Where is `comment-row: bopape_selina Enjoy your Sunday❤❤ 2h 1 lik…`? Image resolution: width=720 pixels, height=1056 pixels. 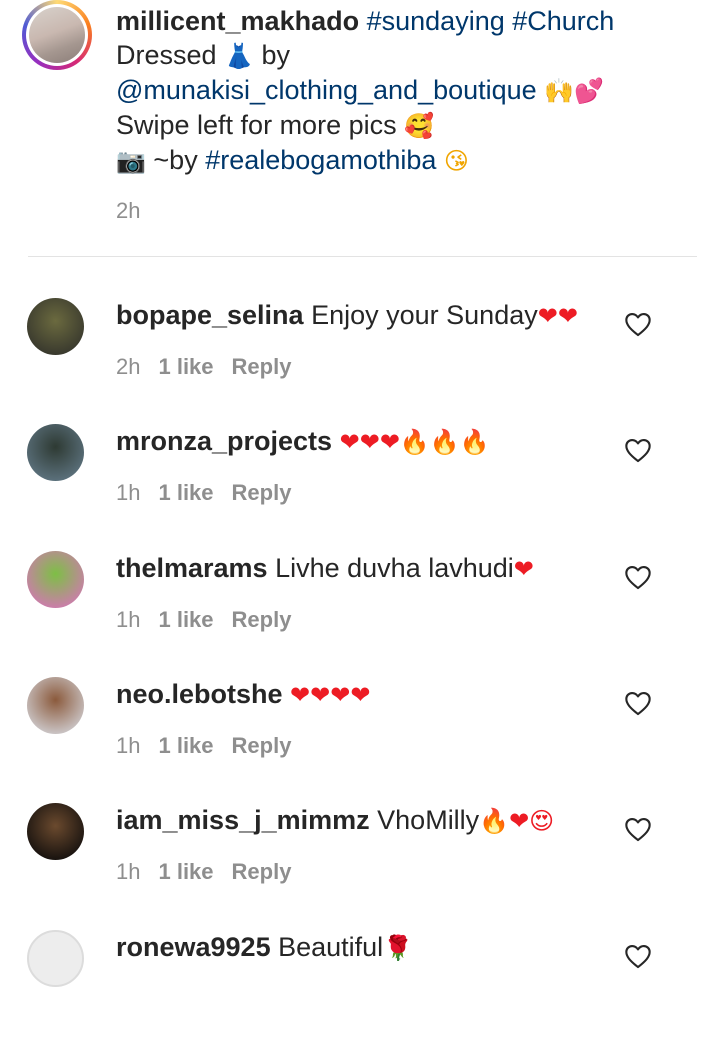
comment-row: bopape_selina Enjoy your Sunday❤❤ 2h 1 lik… is located at coordinates (360, 361).